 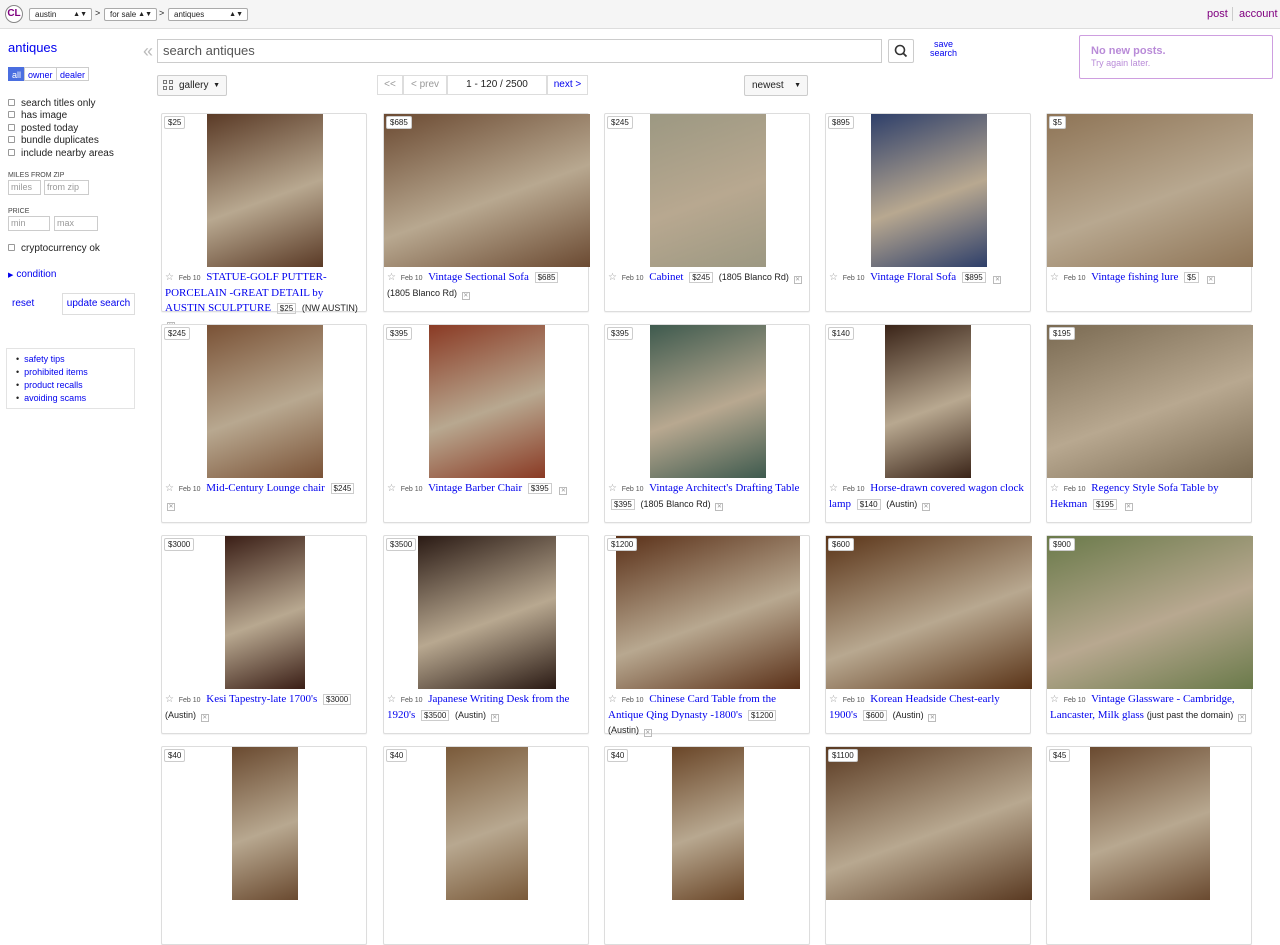 What do you see at coordinates (265, 488) in the screenshot?
I see `listing-title-link: Mid-Century Lounge chair` at bounding box center [265, 488].